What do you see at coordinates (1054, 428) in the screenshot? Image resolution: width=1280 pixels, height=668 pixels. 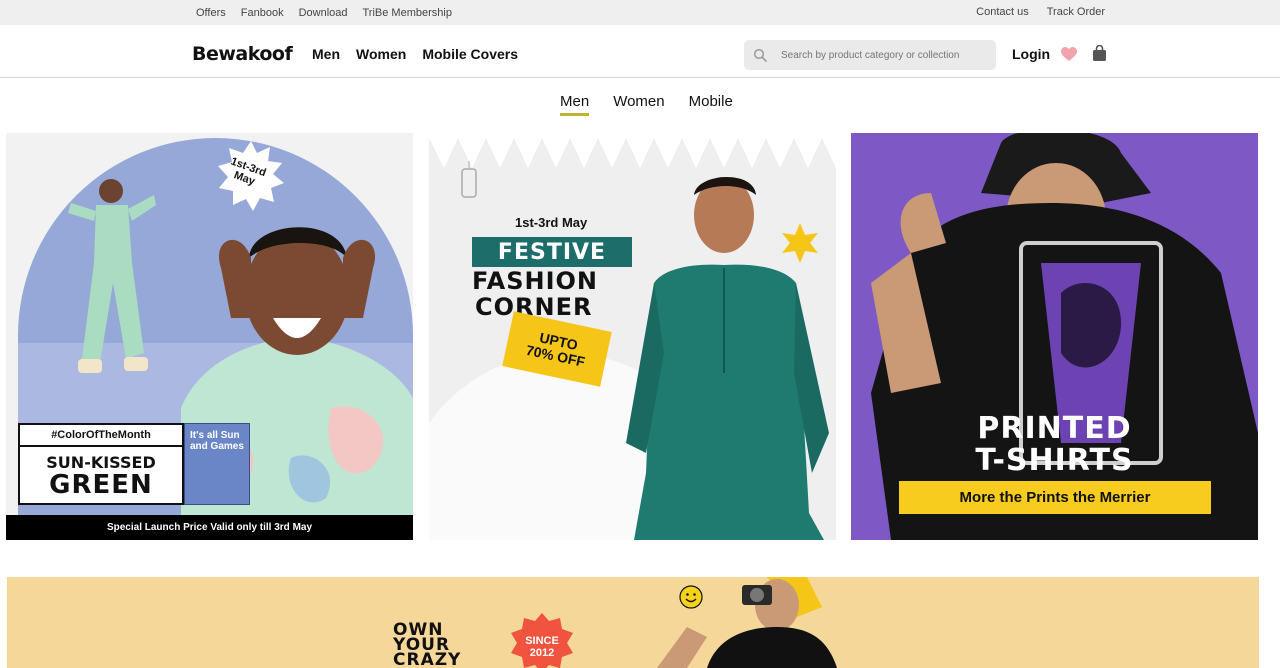 I see `printed-title-line1: PRINTED` at bounding box center [1054, 428].